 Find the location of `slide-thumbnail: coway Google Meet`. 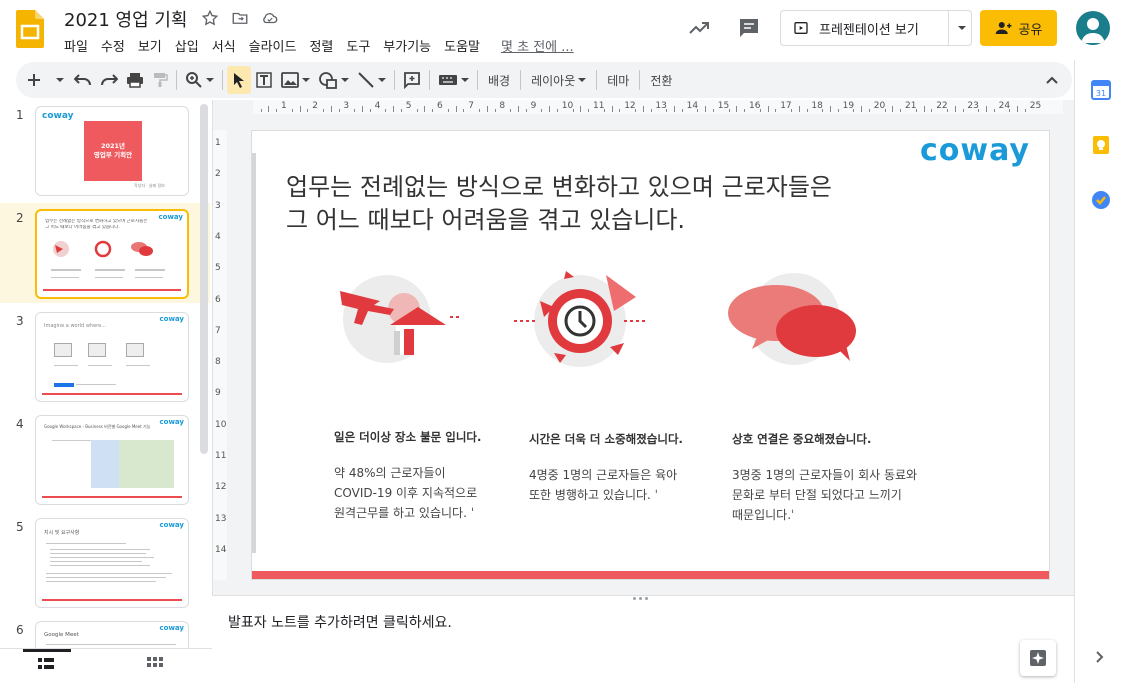

slide-thumbnail: coway Google Meet is located at coordinates (112, 635).